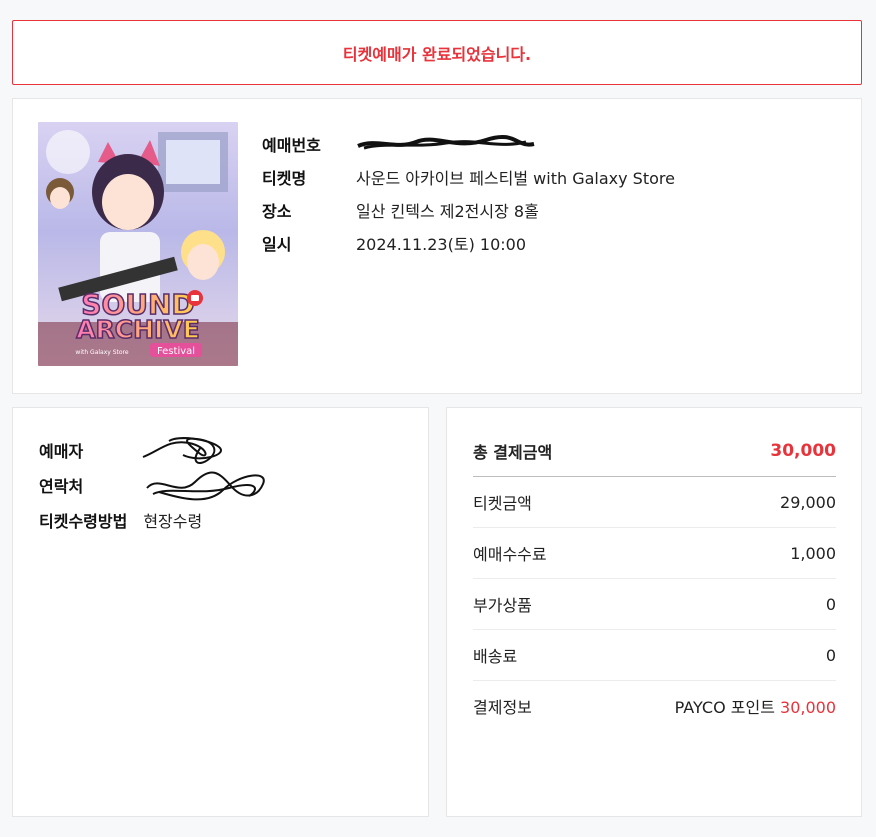  Describe the element at coordinates (204, 485) in the screenshot. I see `buyer-contact-redacted` at that location.